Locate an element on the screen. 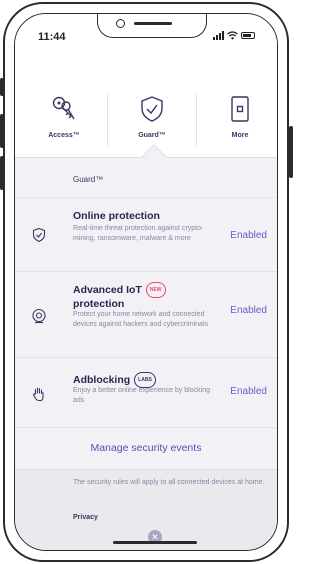 The width and height of the screenshot is (320, 564). hand-stop-icon is located at coordinates (38, 394).